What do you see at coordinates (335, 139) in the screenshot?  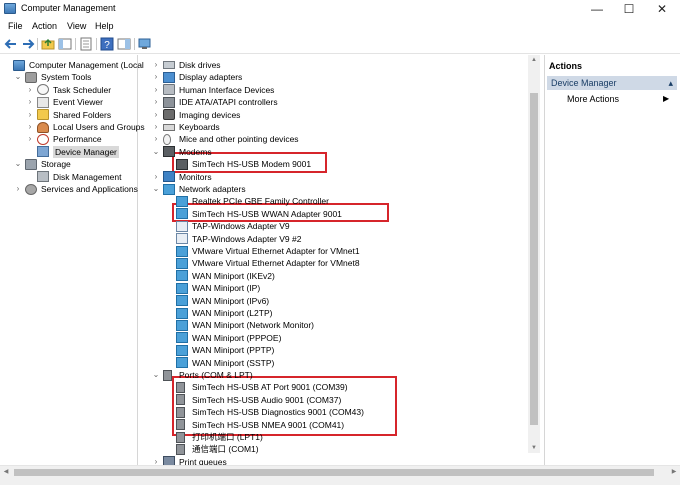 I see `device_tree-row-mice-and-other-pointing-devices: › Mice and other pointing devices` at bounding box center [335, 139].